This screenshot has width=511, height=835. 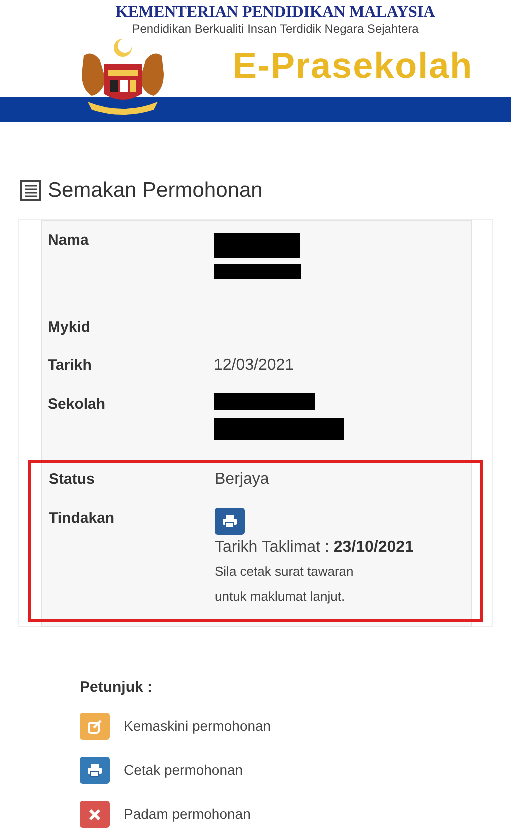 I want to click on briefing-date: Tarikh Taklimat : 23/10/2021, so click(x=314, y=548).